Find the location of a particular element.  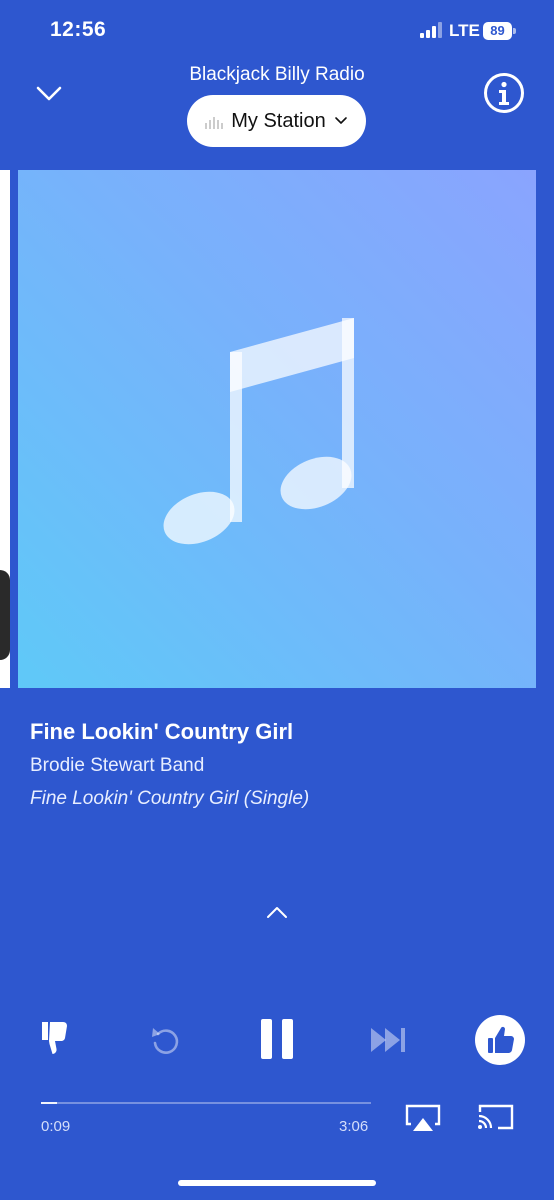

station-selector-label: My Station is located at coordinates (278, 120).